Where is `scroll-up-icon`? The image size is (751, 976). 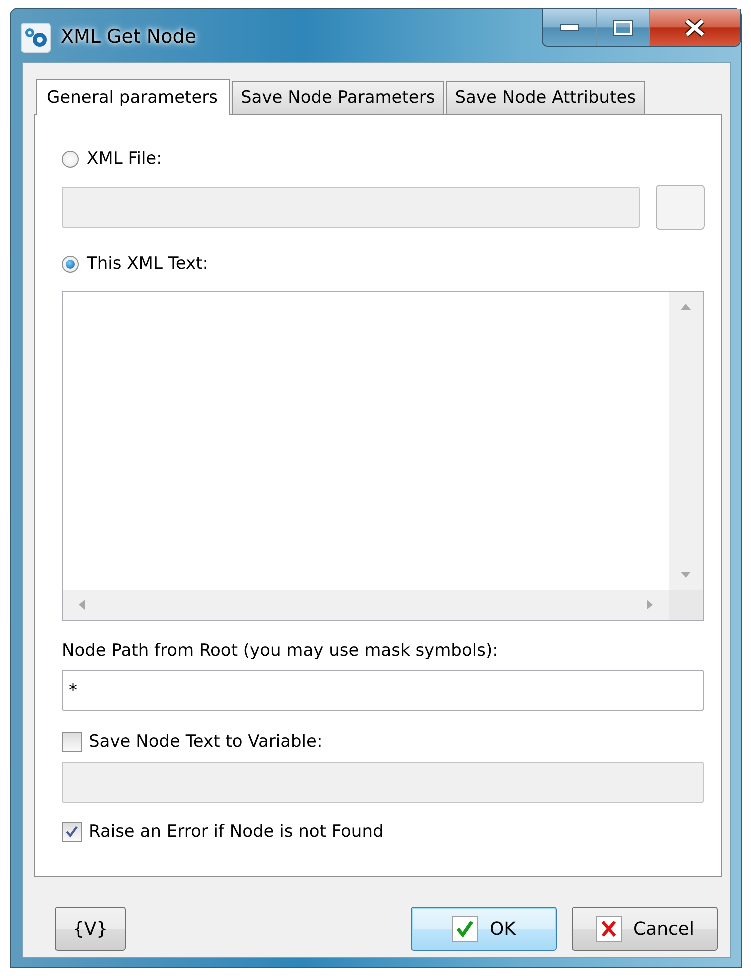
scroll-up-icon is located at coordinates (686, 307).